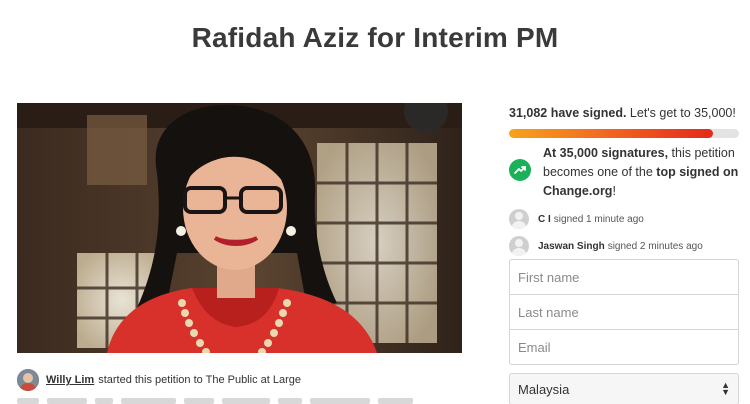 The width and height of the screenshot is (750, 404). What do you see at coordinates (682, 113) in the screenshot?
I see `goal-text: Let's get to 35,000!` at bounding box center [682, 113].